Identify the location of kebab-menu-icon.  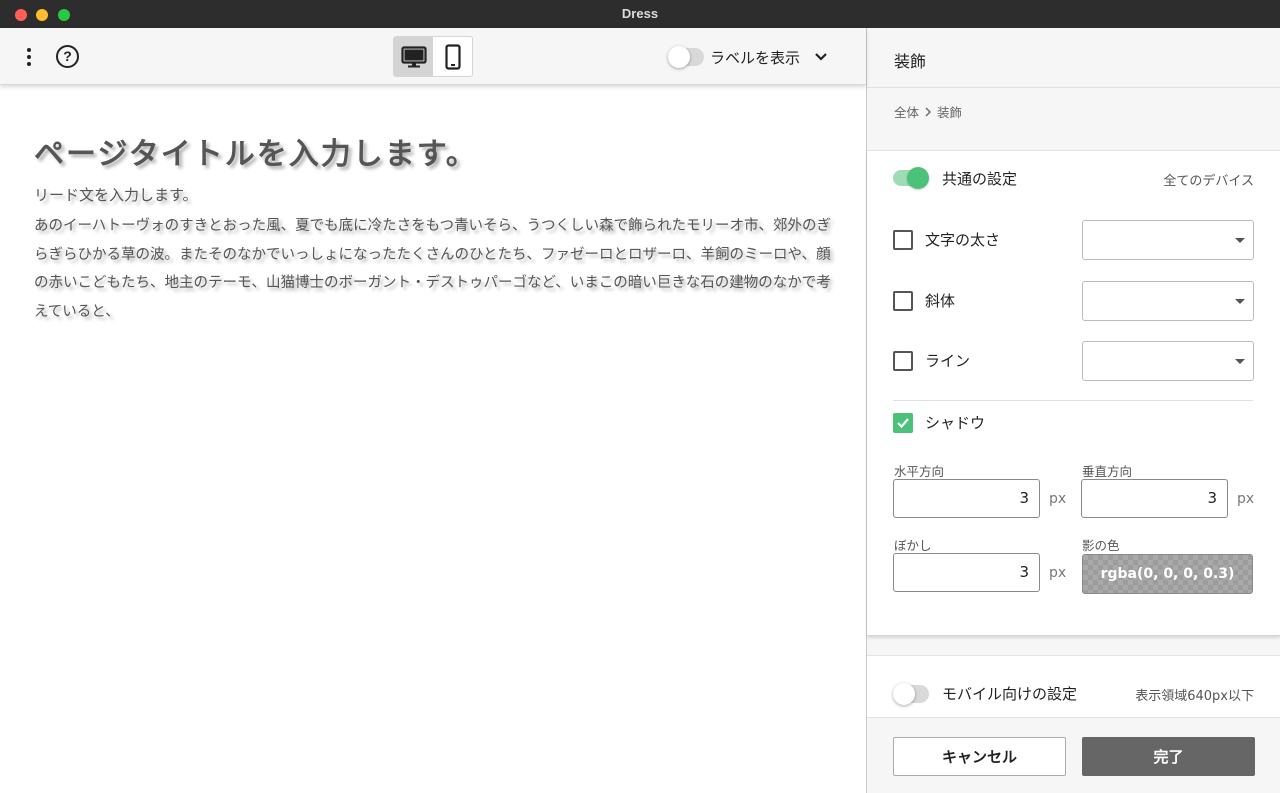
(29, 57).